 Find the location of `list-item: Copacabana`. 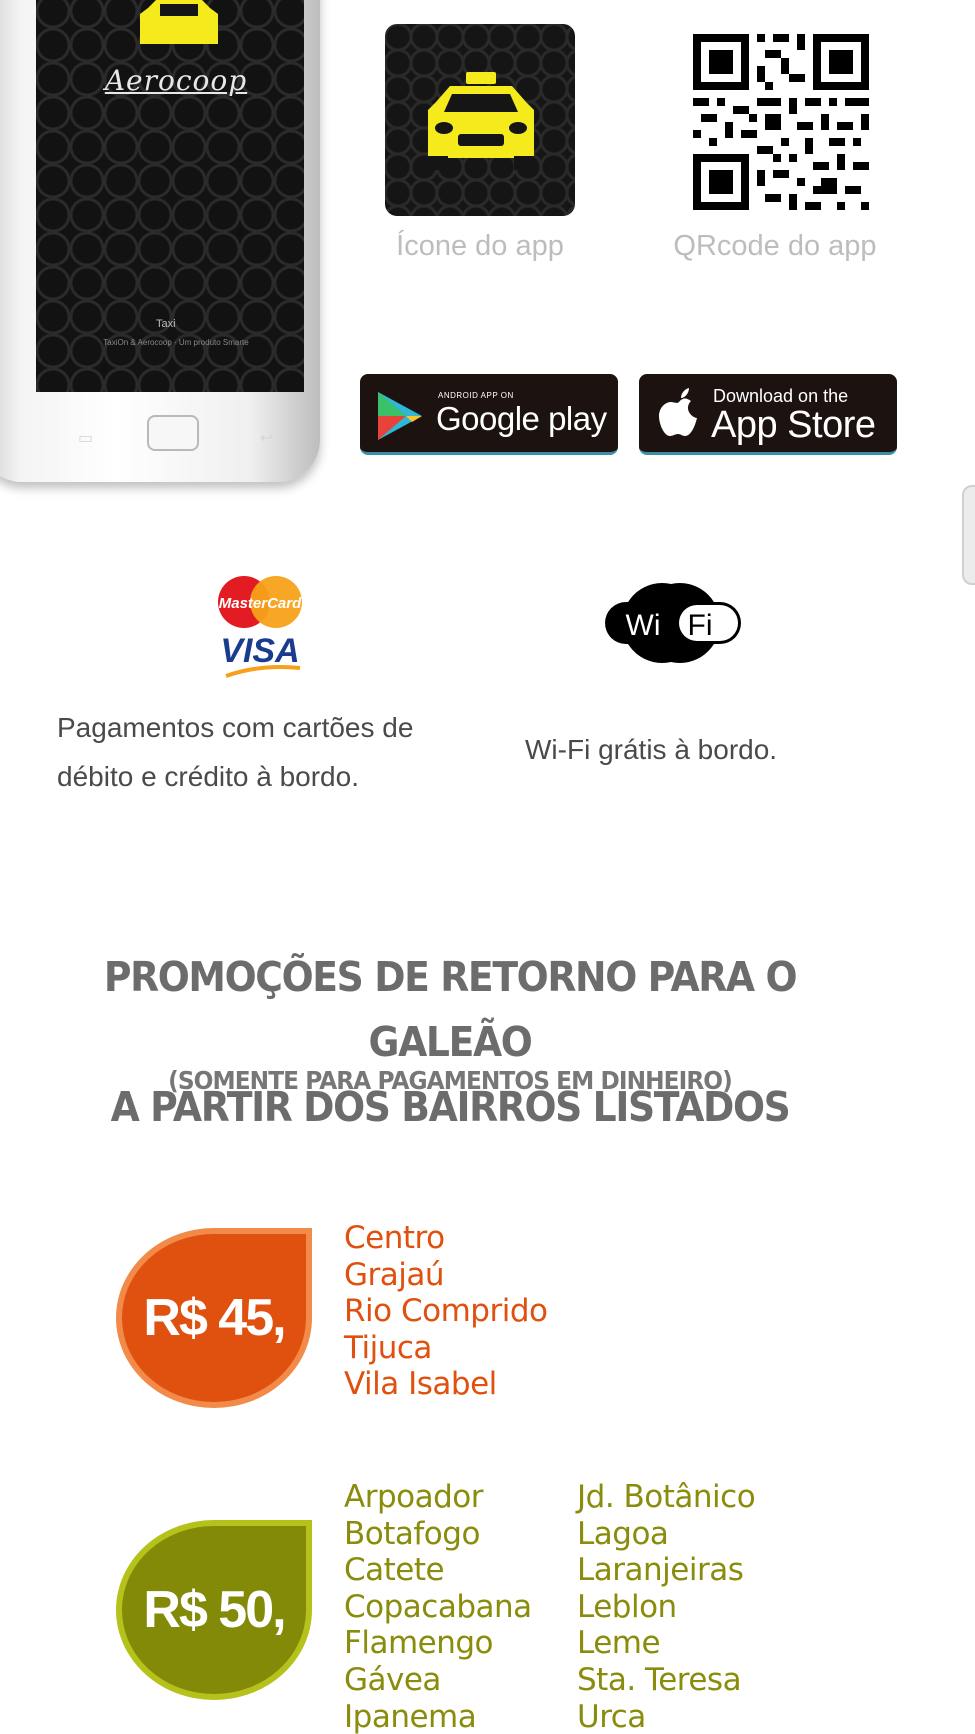

list-item: Copacabana is located at coordinates (438, 1606).